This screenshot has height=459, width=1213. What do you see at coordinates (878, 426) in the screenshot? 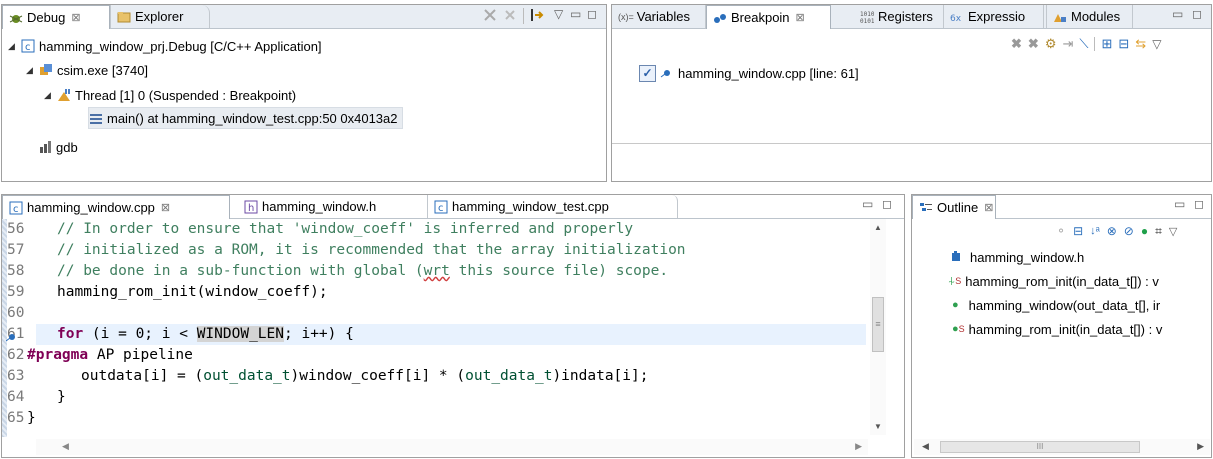
I see `scroll-down-icon: ▼` at bounding box center [878, 426].